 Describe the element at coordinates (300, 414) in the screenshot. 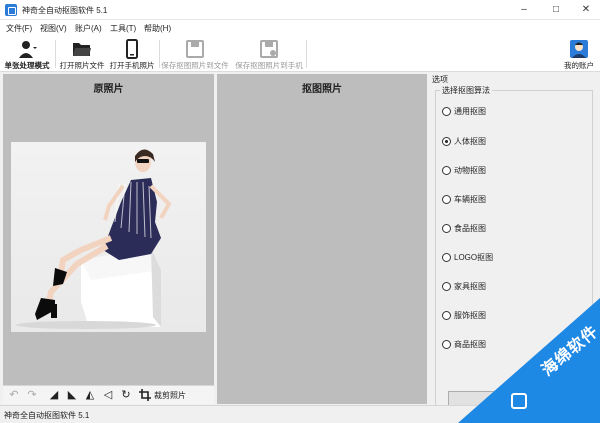

I see `status-bar: 神奇全自动抠图软件 5.1` at that location.